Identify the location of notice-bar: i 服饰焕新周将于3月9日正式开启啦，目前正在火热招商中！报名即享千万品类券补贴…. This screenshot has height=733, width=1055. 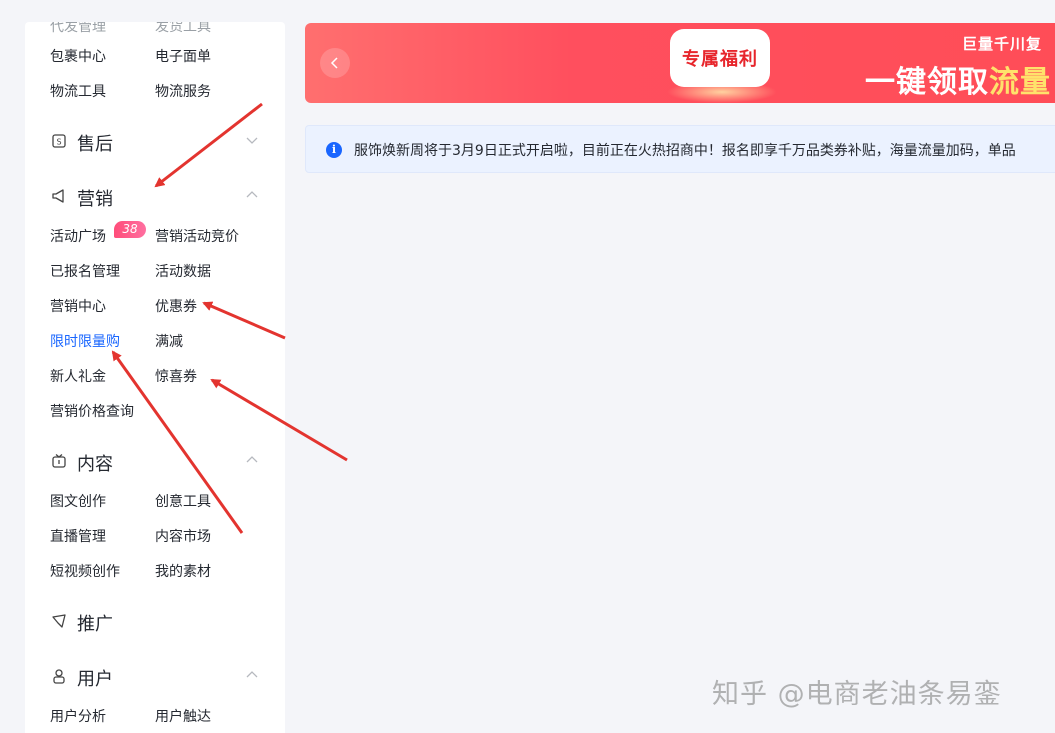
(680, 149).